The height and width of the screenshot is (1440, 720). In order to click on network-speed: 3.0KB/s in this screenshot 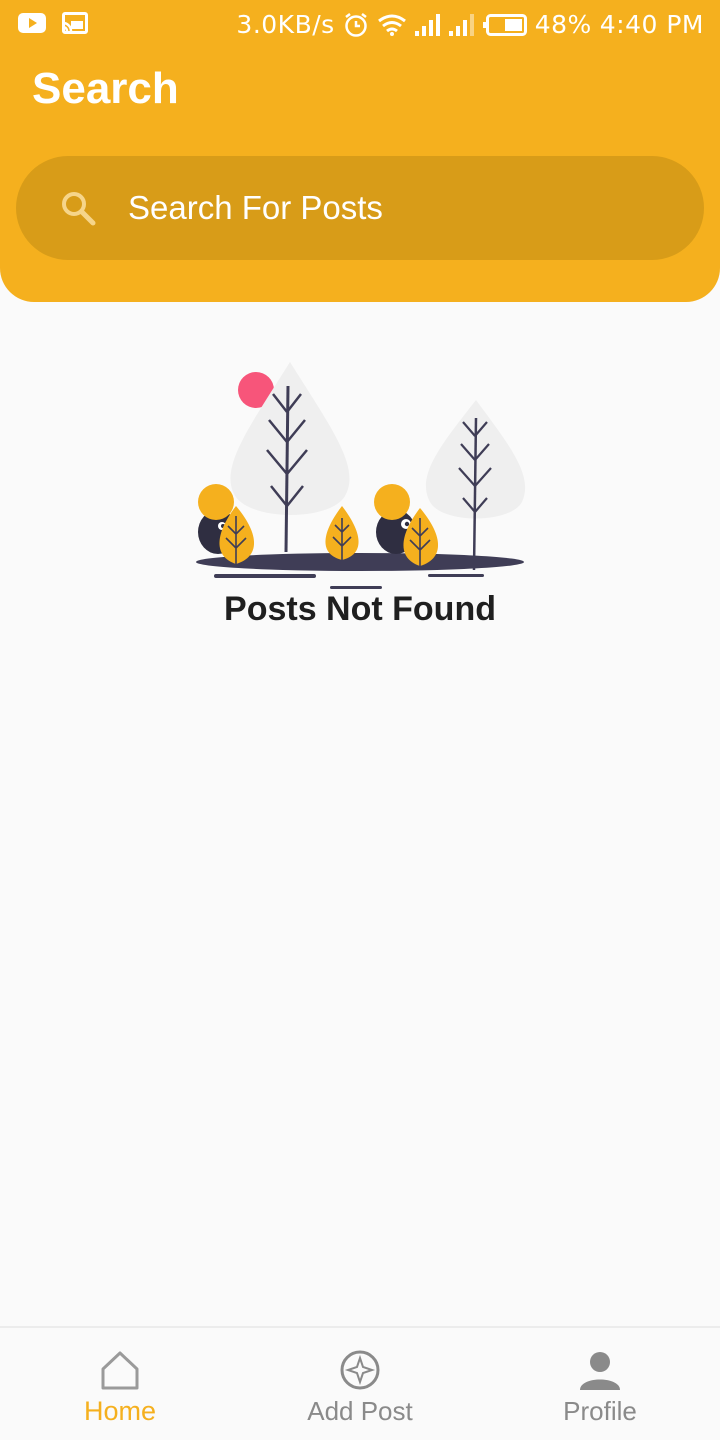, I will do `click(285, 24)`.